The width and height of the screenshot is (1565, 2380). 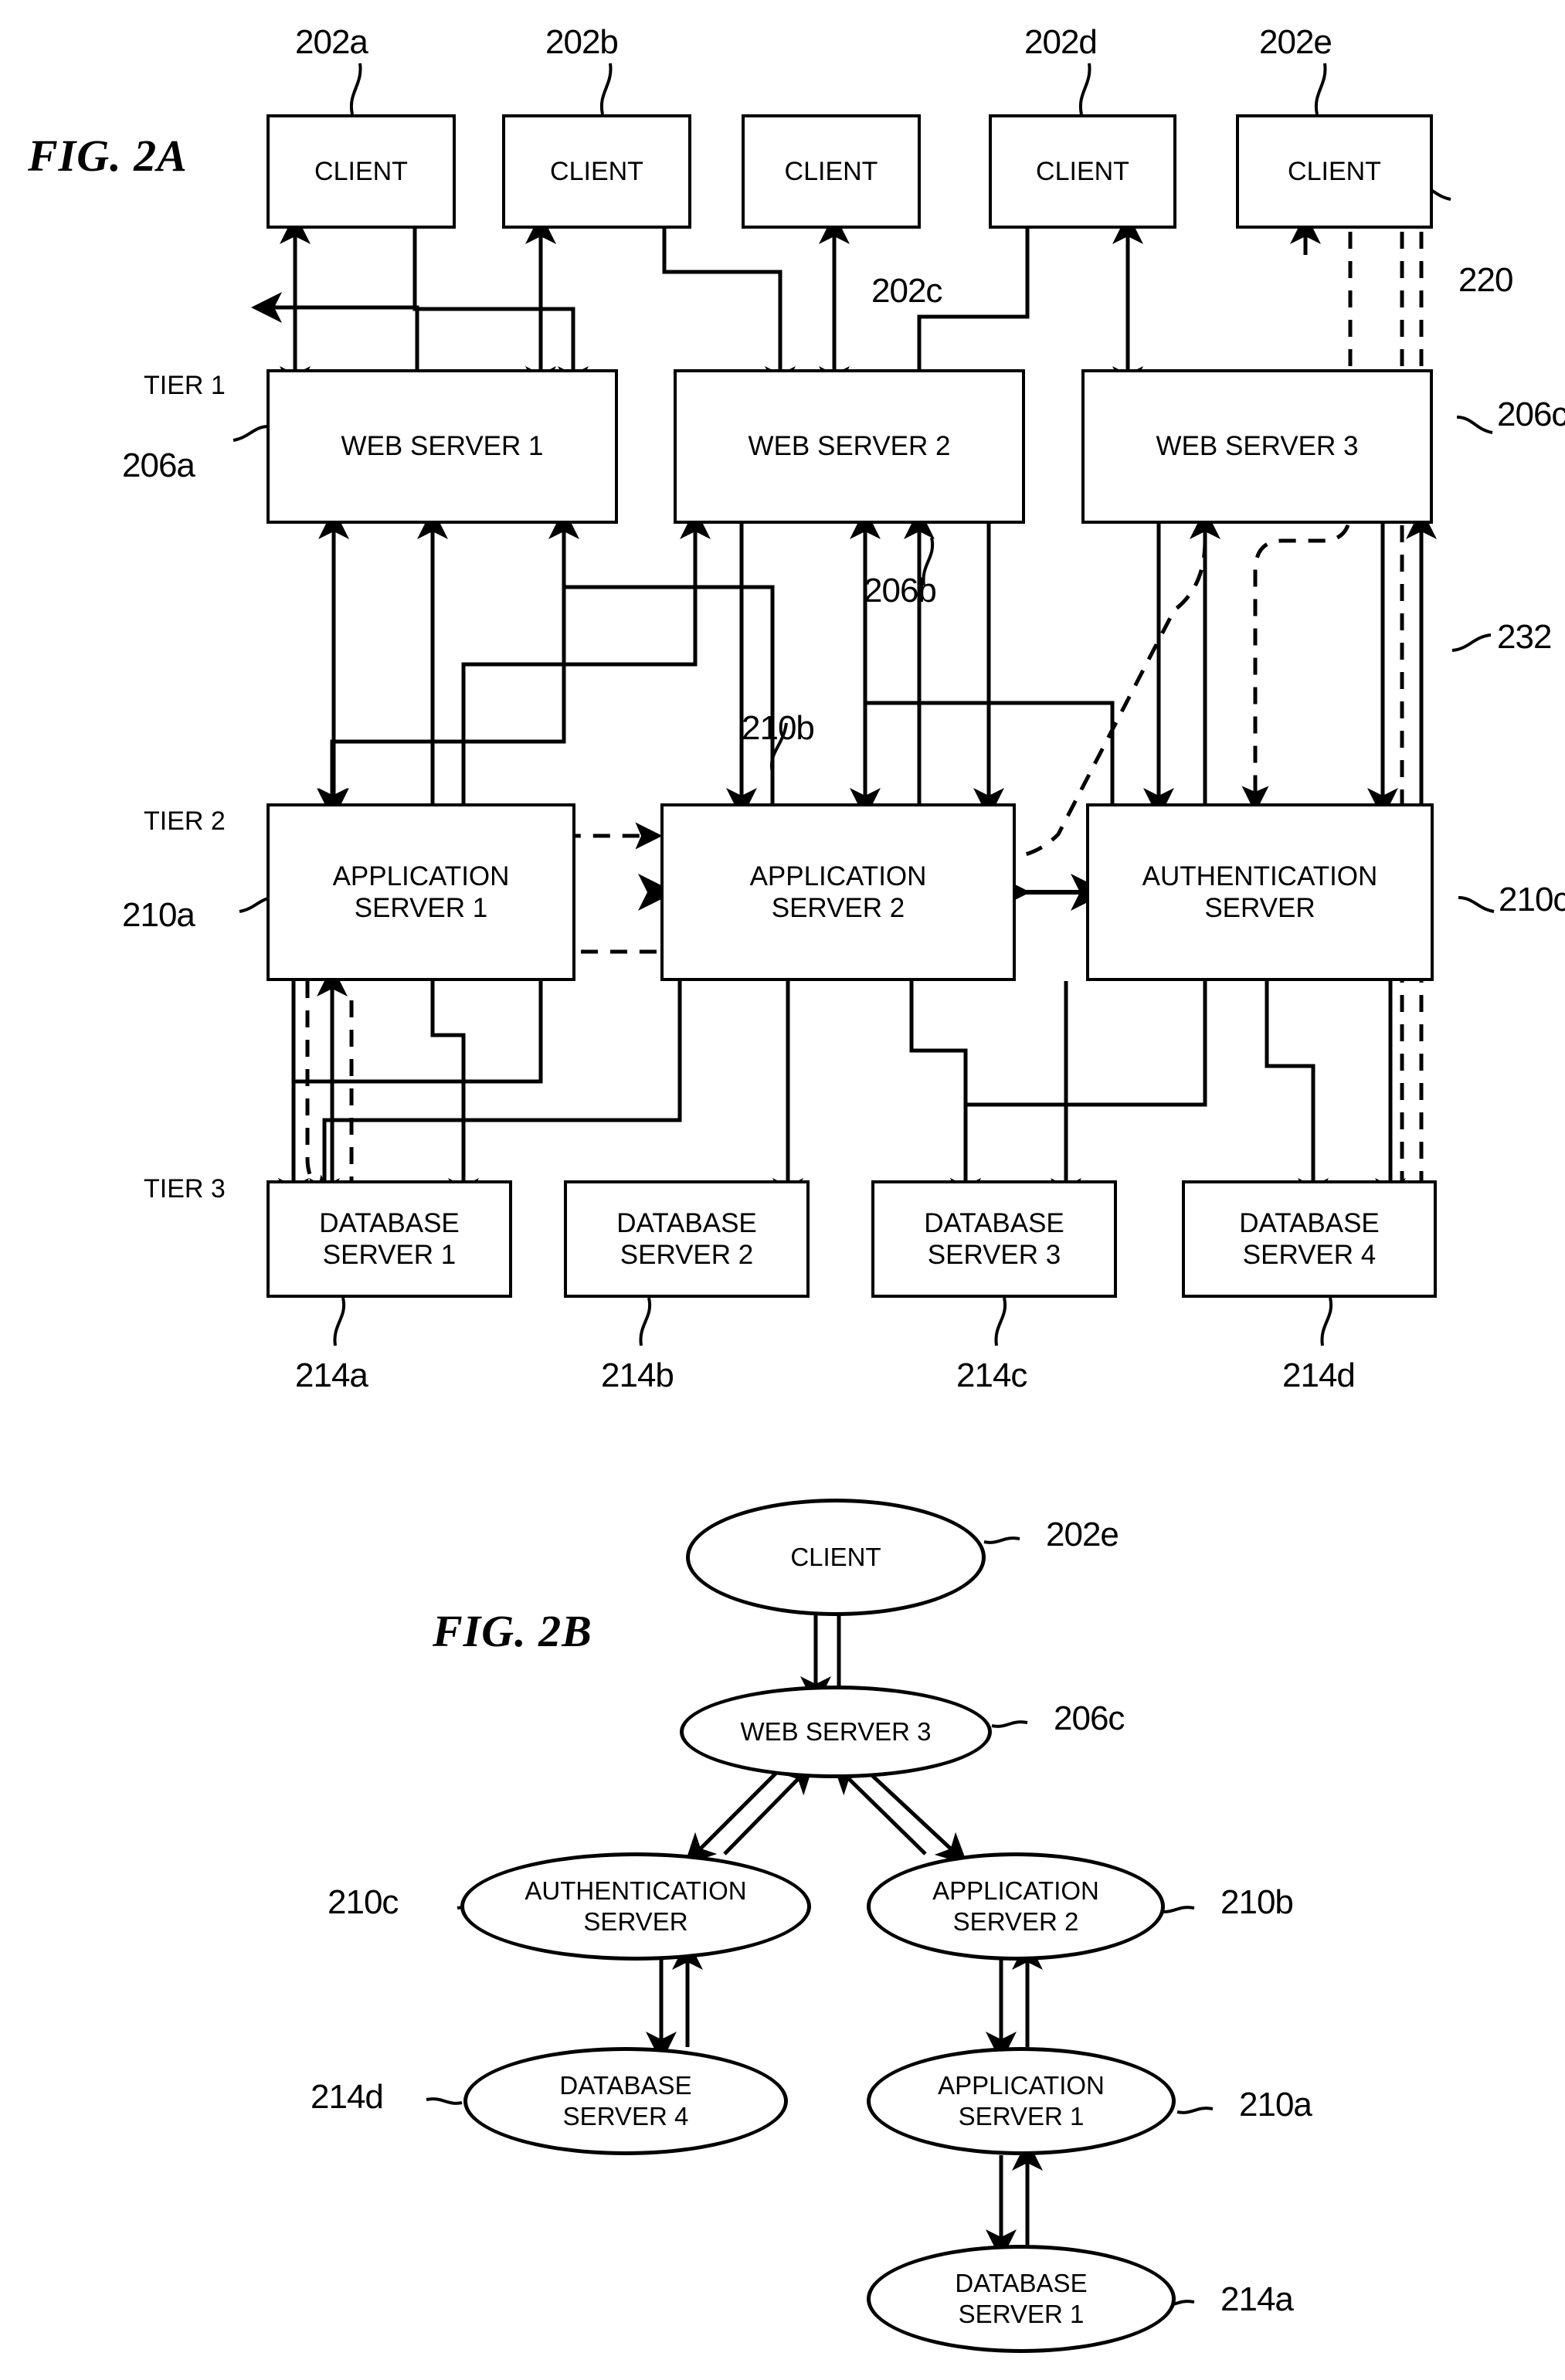 I want to click on ref-214c: 214c, so click(x=991, y=1375).